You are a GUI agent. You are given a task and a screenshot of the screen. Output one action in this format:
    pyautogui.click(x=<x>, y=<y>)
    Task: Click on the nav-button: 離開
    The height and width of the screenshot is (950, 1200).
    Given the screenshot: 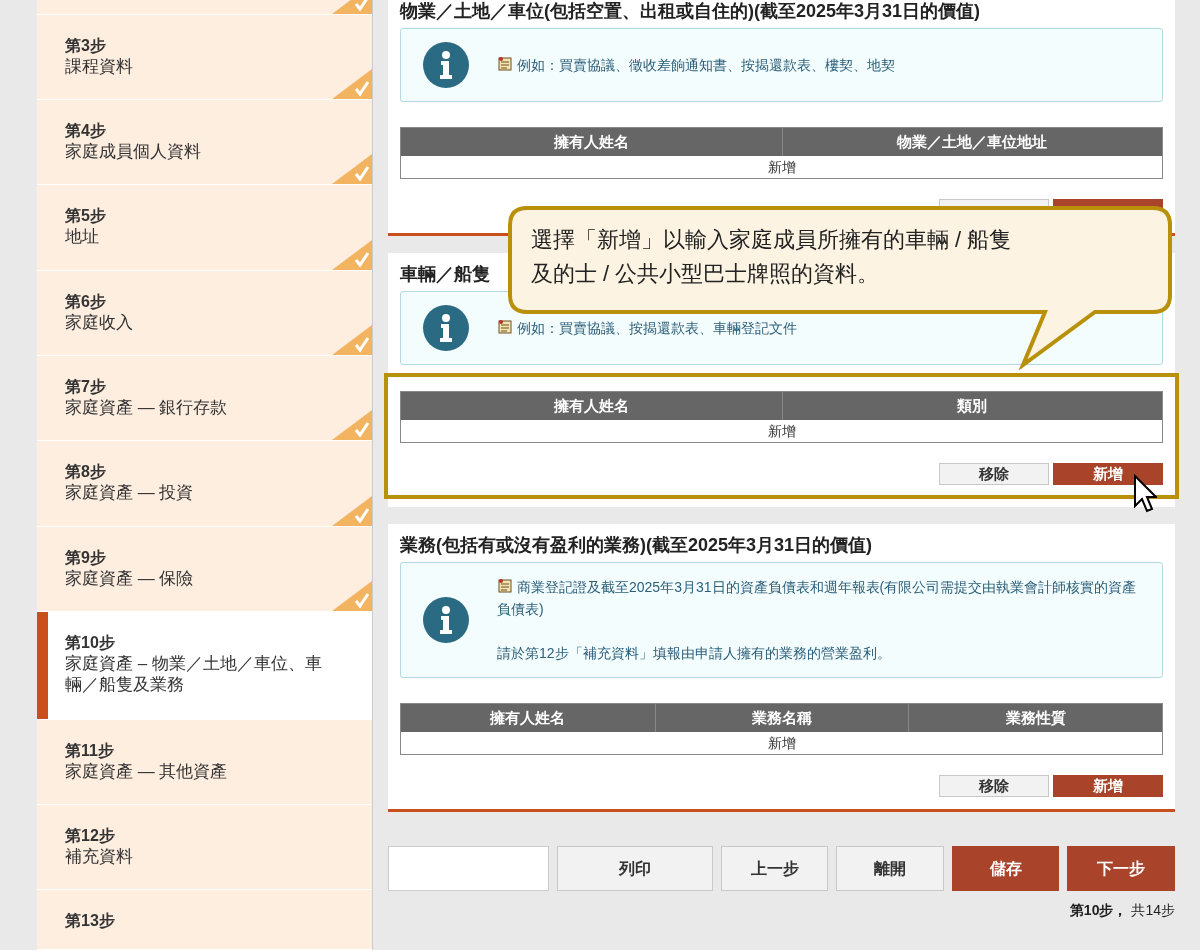 What is the action you would take?
    pyautogui.click(x=890, y=868)
    